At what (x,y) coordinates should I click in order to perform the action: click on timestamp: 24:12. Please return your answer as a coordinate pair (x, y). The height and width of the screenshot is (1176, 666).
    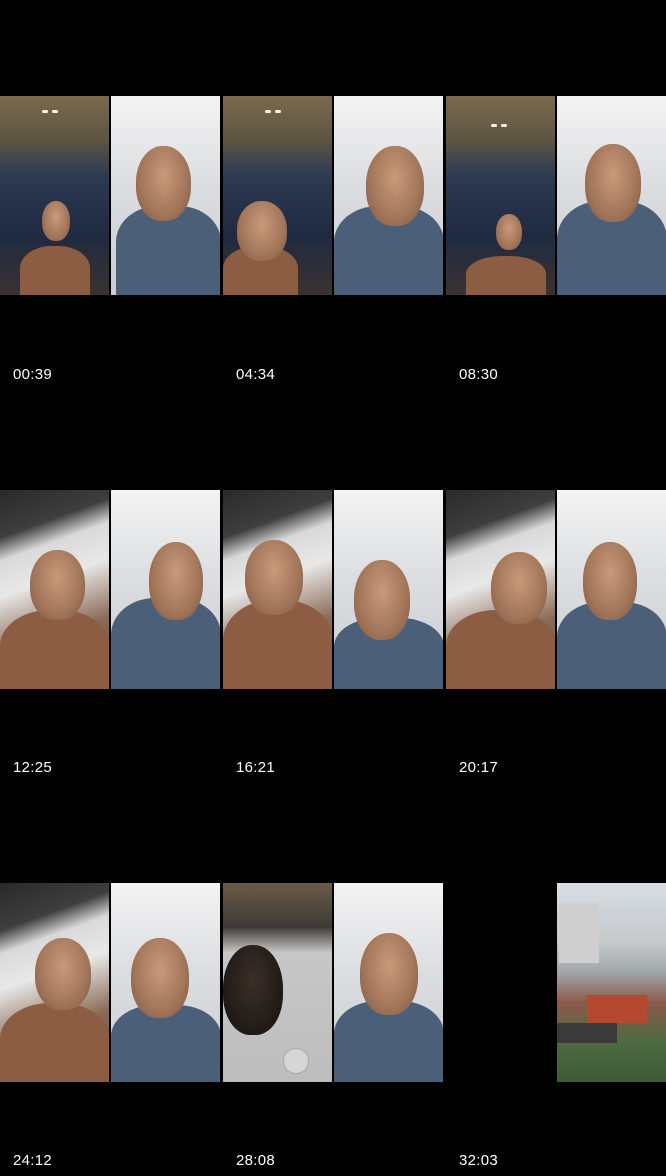
    Looking at the image, I should click on (33, 1160).